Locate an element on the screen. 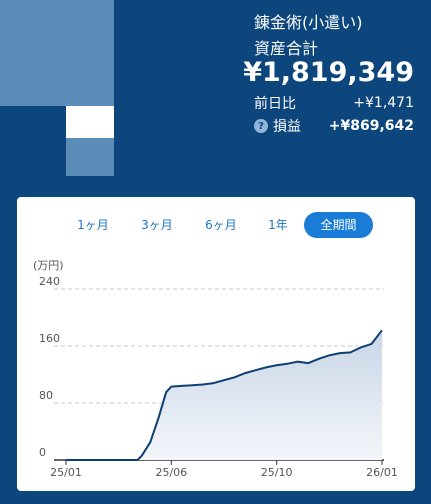 The image size is (431, 504). profit-loss-label-group: ? 損益 is located at coordinates (277, 126).